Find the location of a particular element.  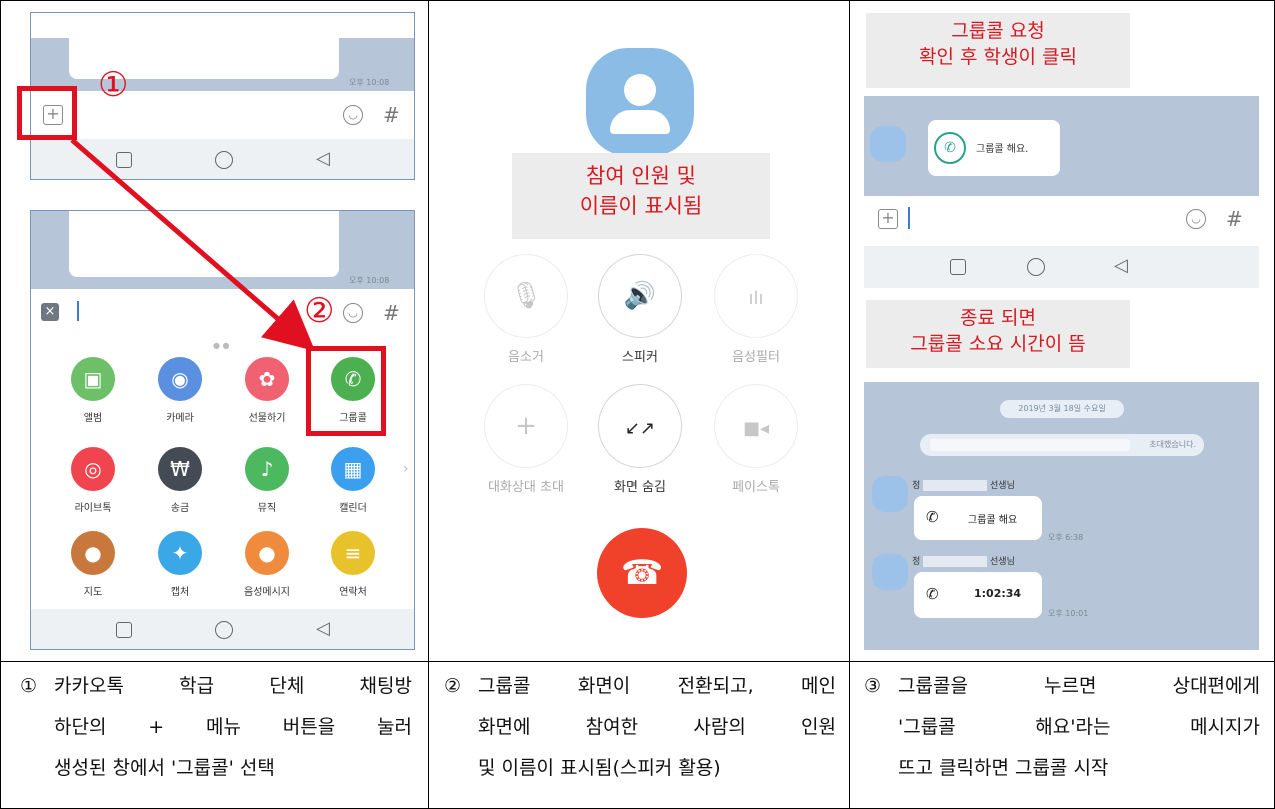

plus-button: + is located at coordinates (526, 426).